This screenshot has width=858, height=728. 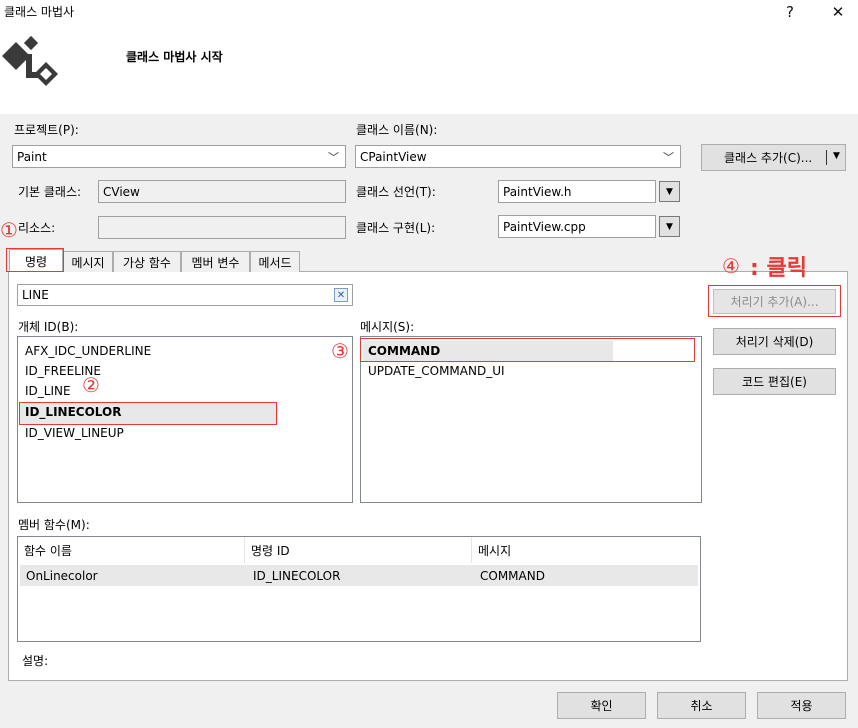 I want to click on list-item: ID_VIEW_LINEUP, so click(x=74, y=433).